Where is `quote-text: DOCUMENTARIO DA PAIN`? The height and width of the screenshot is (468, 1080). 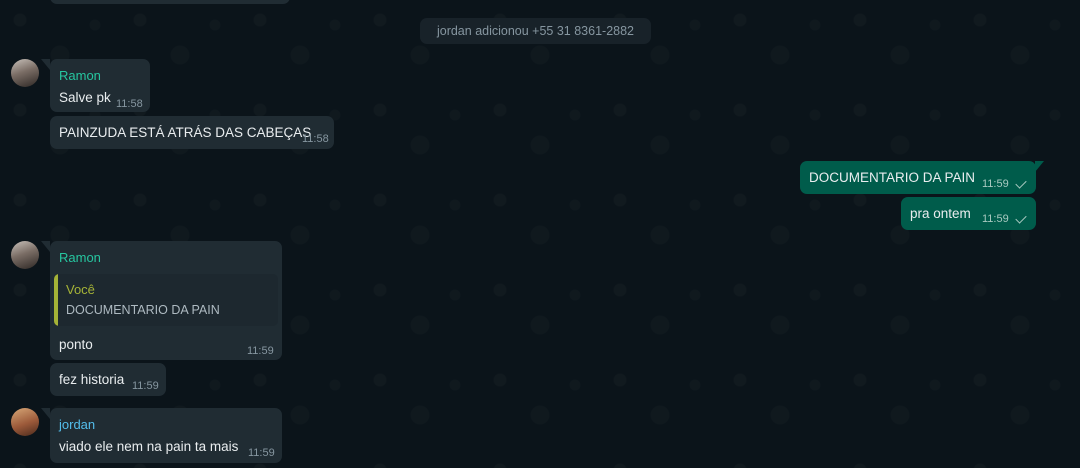 quote-text: DOCUMENTARIO DA PAIN is located at coordinates (143, 310).